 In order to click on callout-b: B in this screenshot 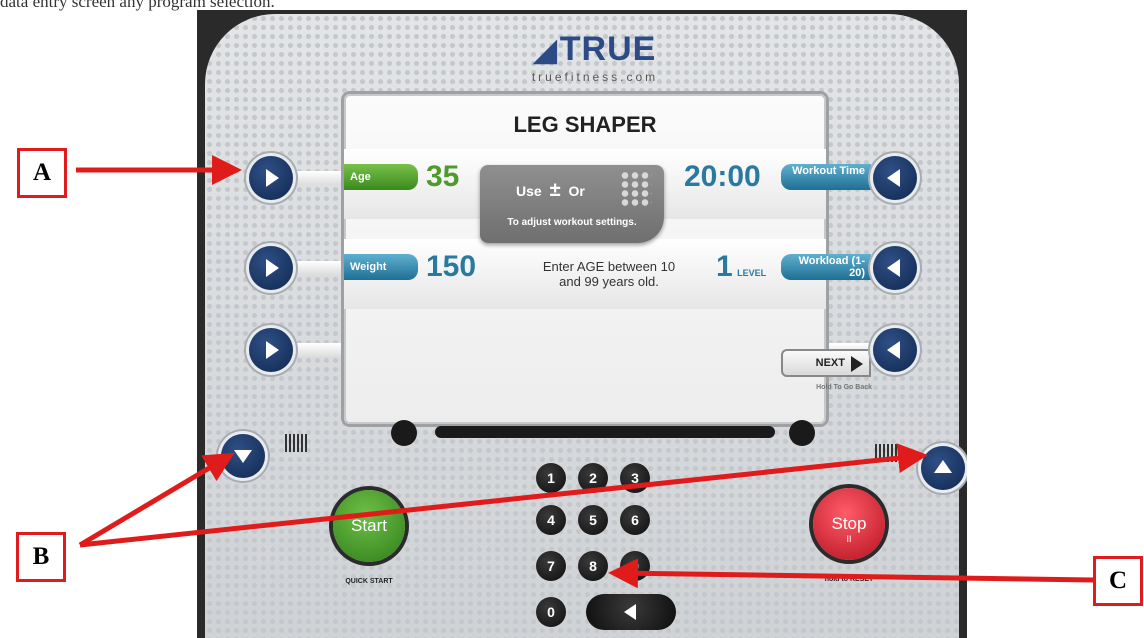, I will do `click(41, 557)`.